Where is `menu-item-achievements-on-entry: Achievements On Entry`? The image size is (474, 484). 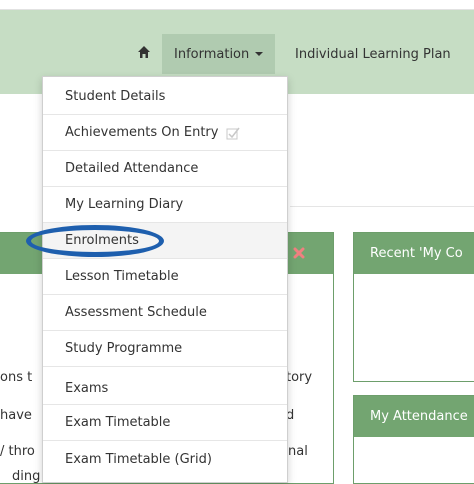 menu-item-achievements-on-entry: Achievements On Entry is located at coordinates (165, 133).